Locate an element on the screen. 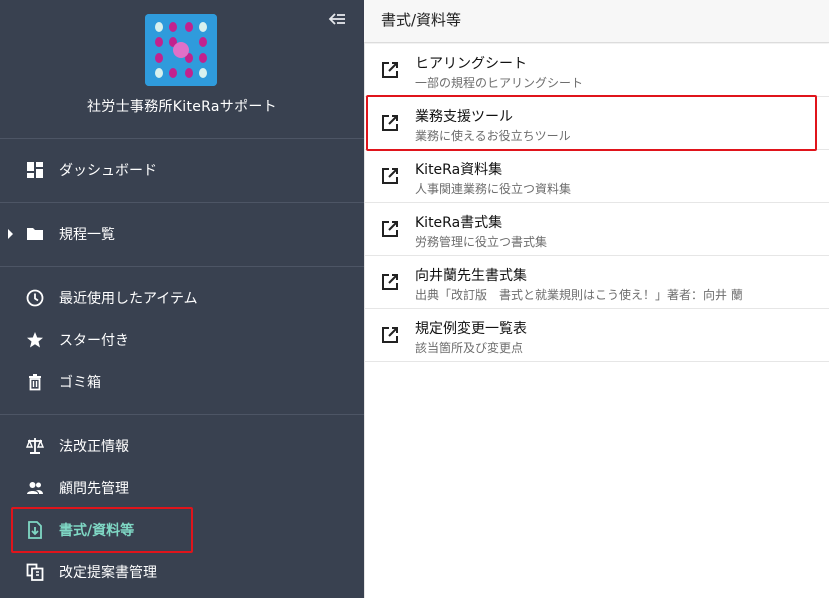  list-item-subtitle: 労務管理に役立つ書式集 is located at coordinates (481, 242).